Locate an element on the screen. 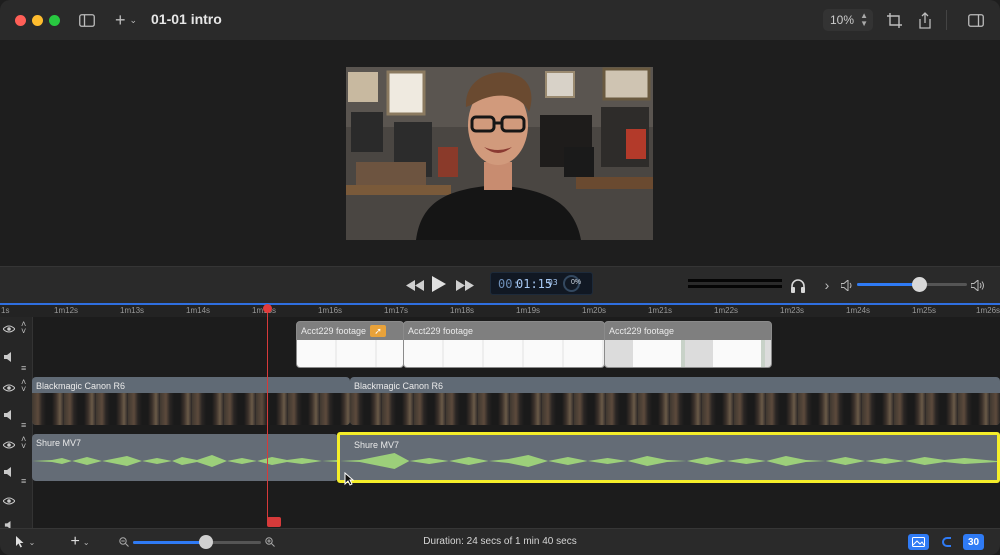 This screenshot has width=1000, height=555. stepper-arrows-icon: ▲ ▼ is located at coordinates (864, 19).